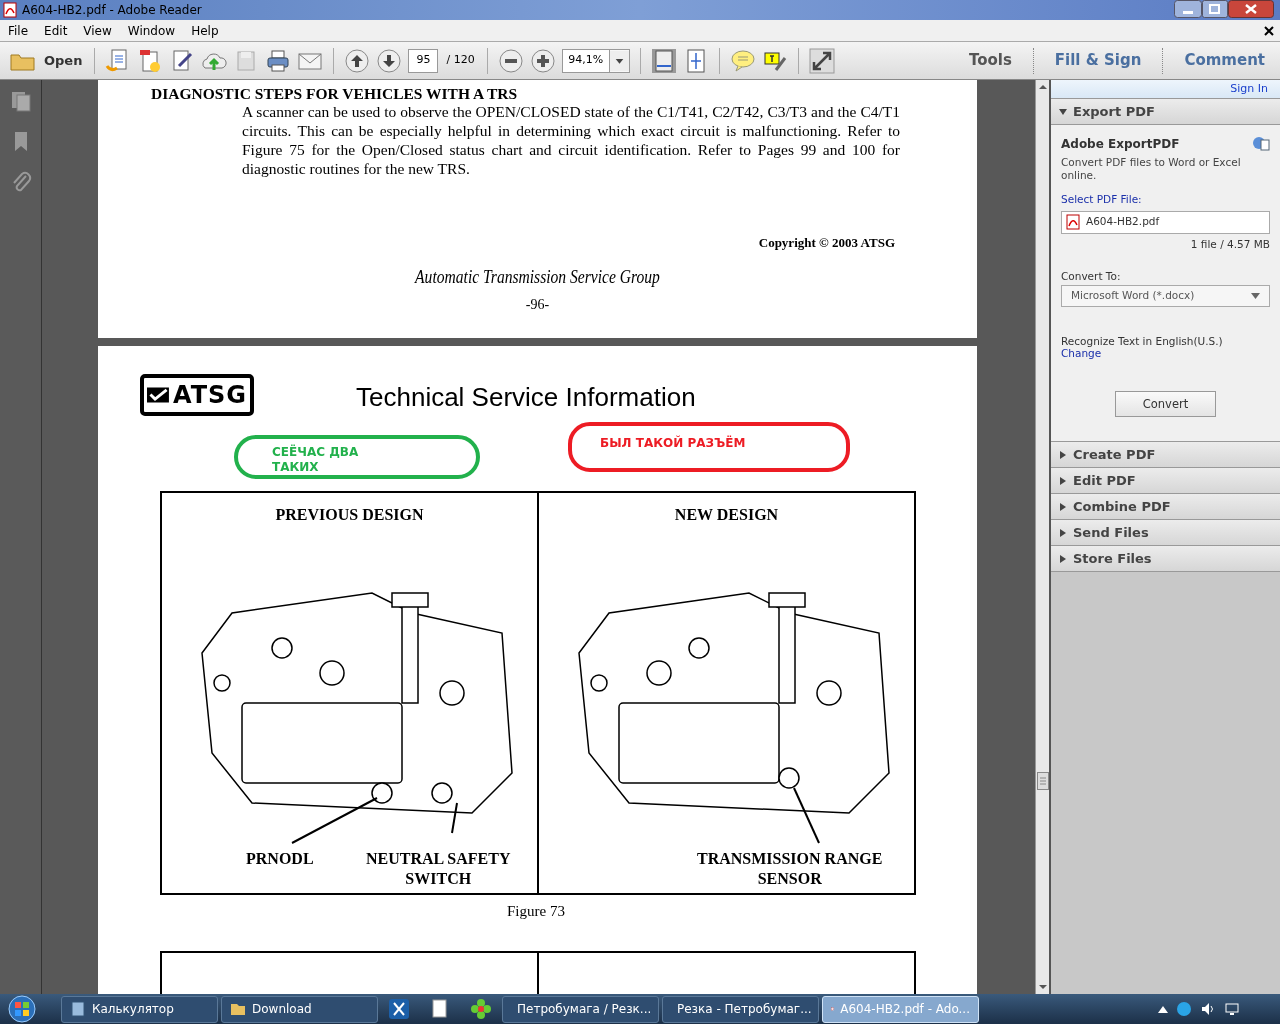 Image resolution: width=1280 pixels, height=1024 pixels. What do you see at coordinates (56, 30) in the screenshot?
I see `menu-item: Edit` at bounding box center [56, 30].